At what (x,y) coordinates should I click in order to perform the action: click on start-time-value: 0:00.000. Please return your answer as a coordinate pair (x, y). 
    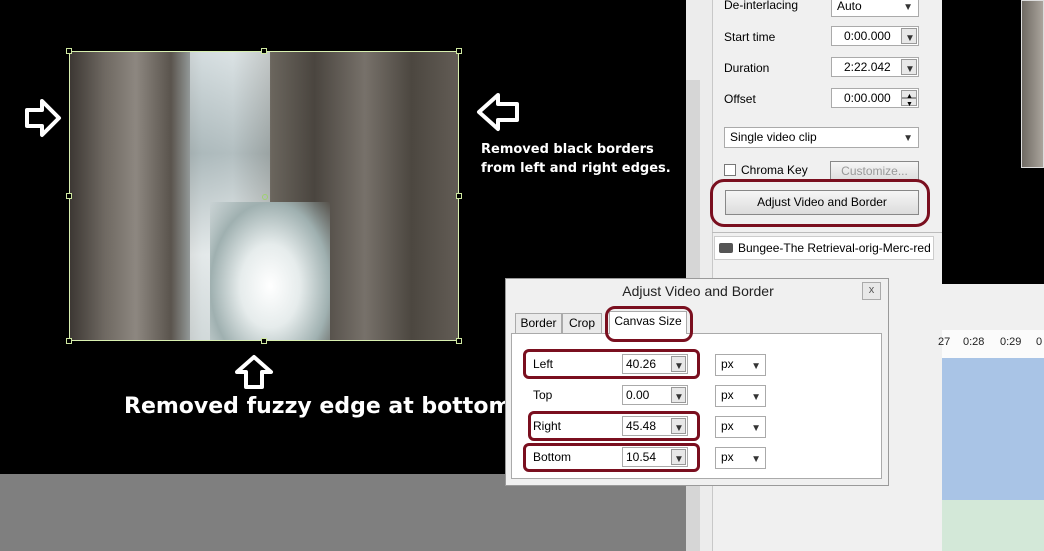
    Looking at the image, I should click on (867, 36).